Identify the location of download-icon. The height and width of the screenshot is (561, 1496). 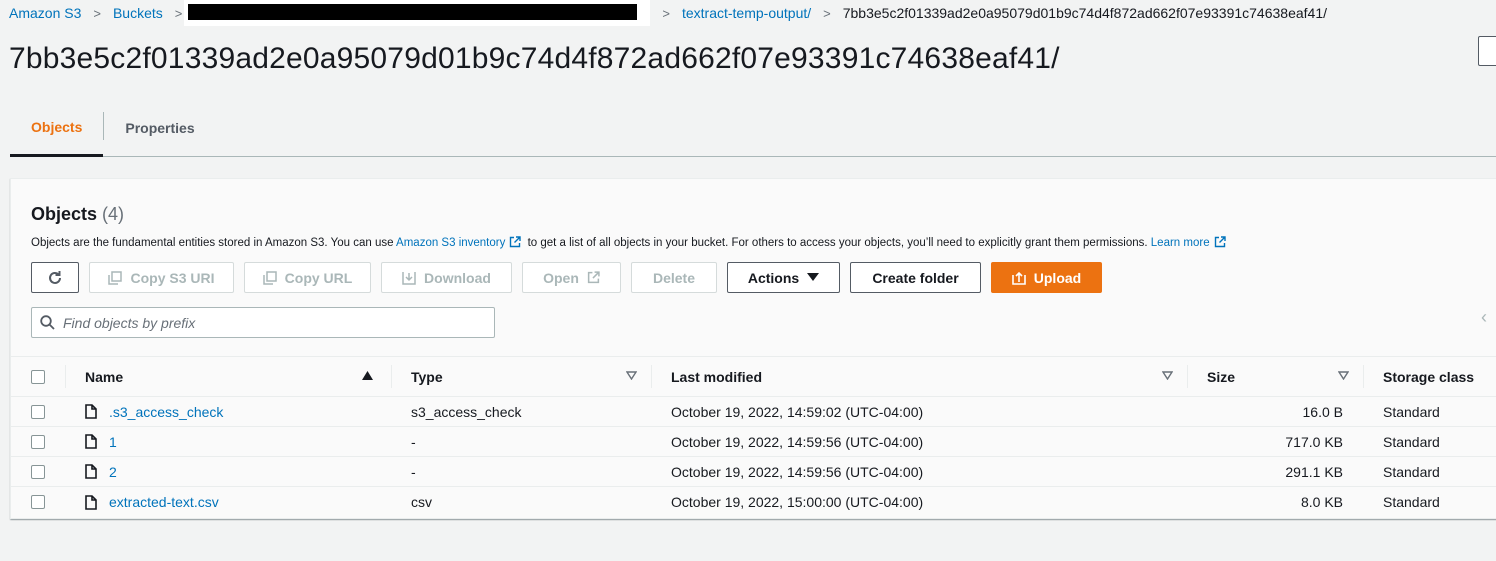
(409, 278).